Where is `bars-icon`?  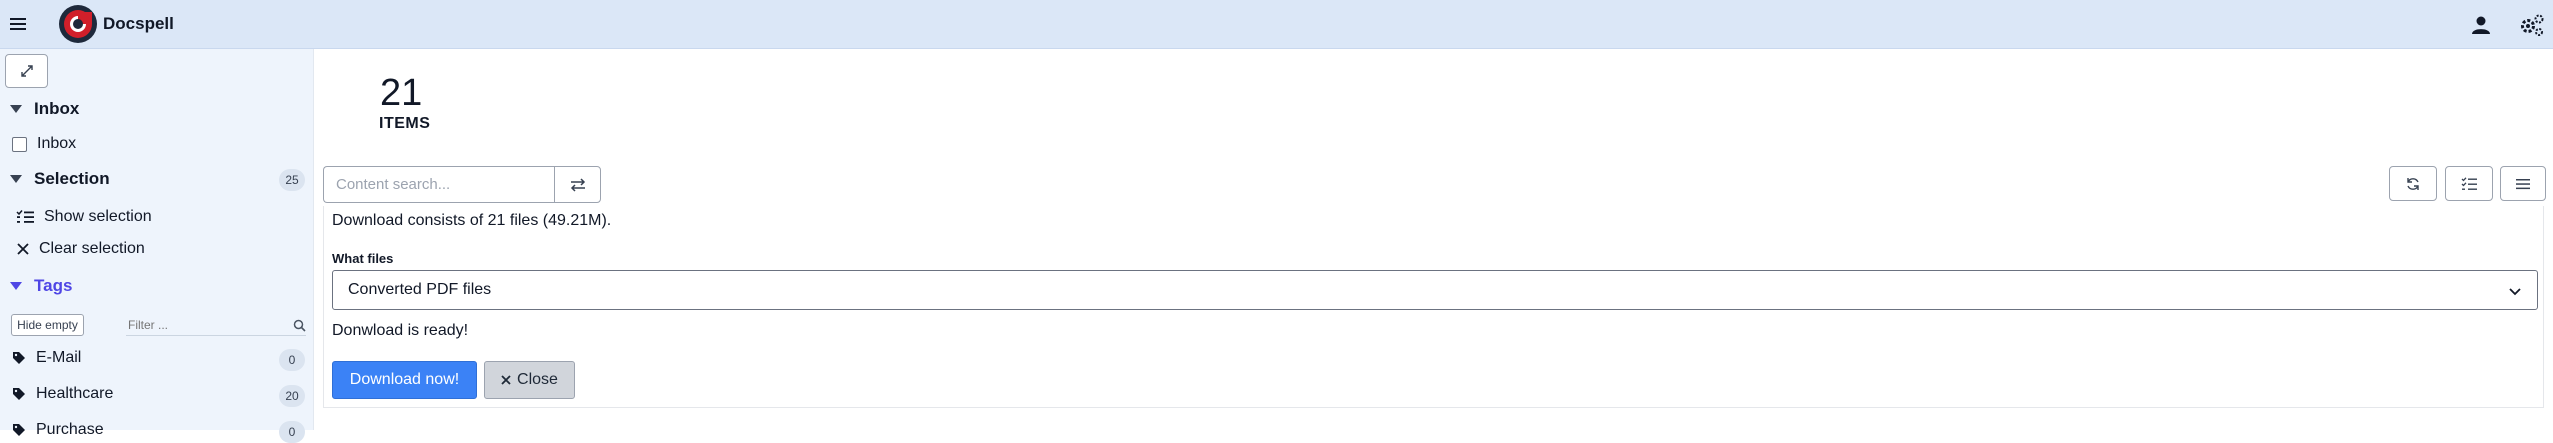 bars-icon is located at coordinates (2523, 183).